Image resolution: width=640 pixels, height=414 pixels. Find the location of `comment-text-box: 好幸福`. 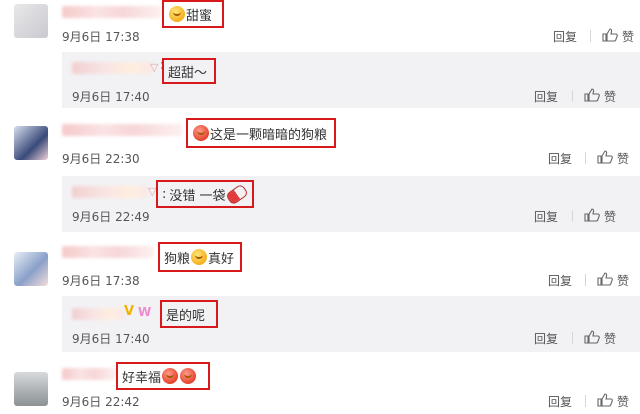

comment-text-box: 好幸福 is located at coordinates (163, 376).